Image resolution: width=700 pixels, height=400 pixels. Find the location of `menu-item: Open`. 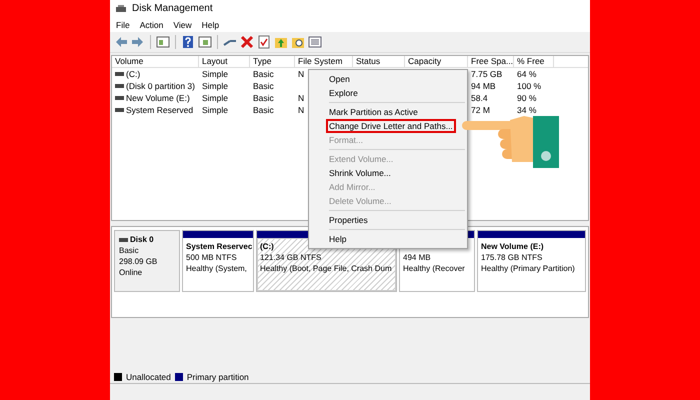

menu-item: Open is located at coordinates (339, 79).